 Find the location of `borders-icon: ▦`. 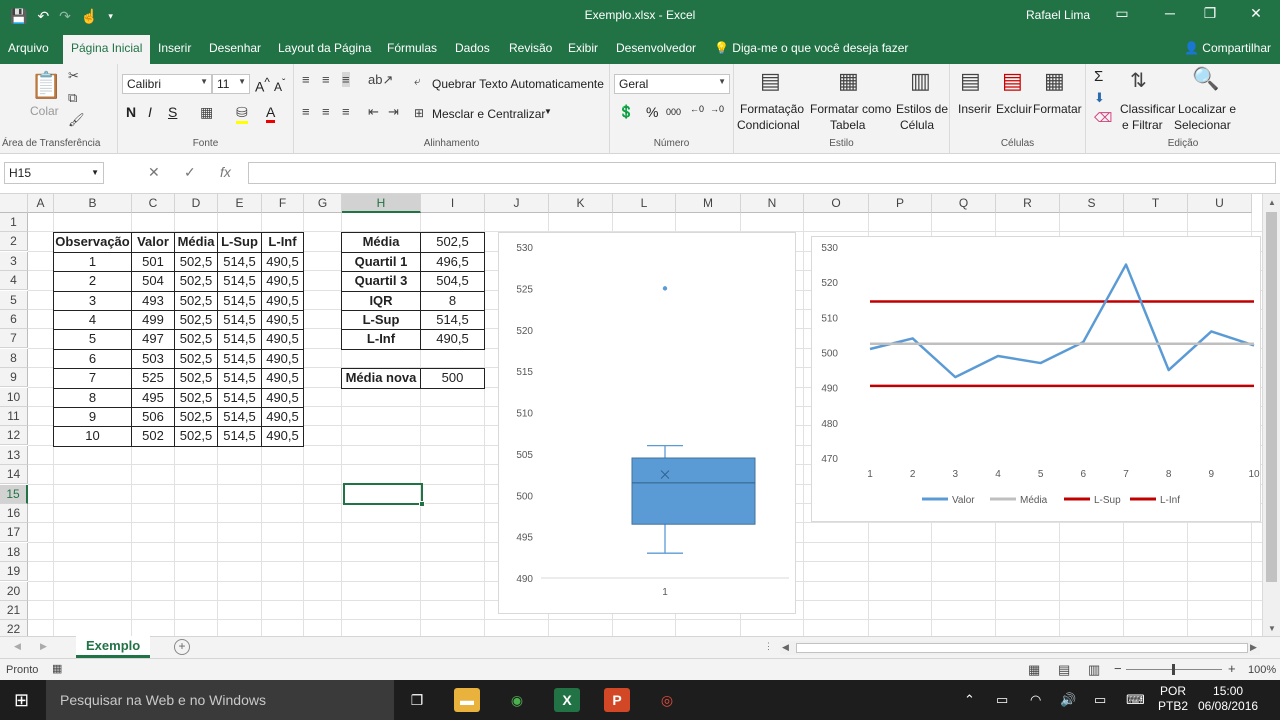

borders-icon: ▦ is located at coordinates (206, 112).